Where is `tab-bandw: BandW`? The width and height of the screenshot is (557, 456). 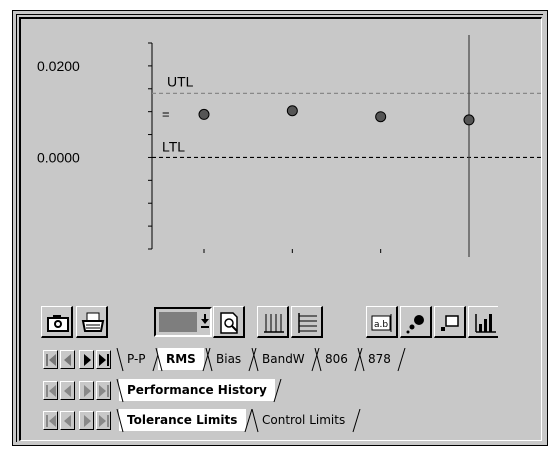 tab-bandw: BandW is located at coordinates (283, 359).